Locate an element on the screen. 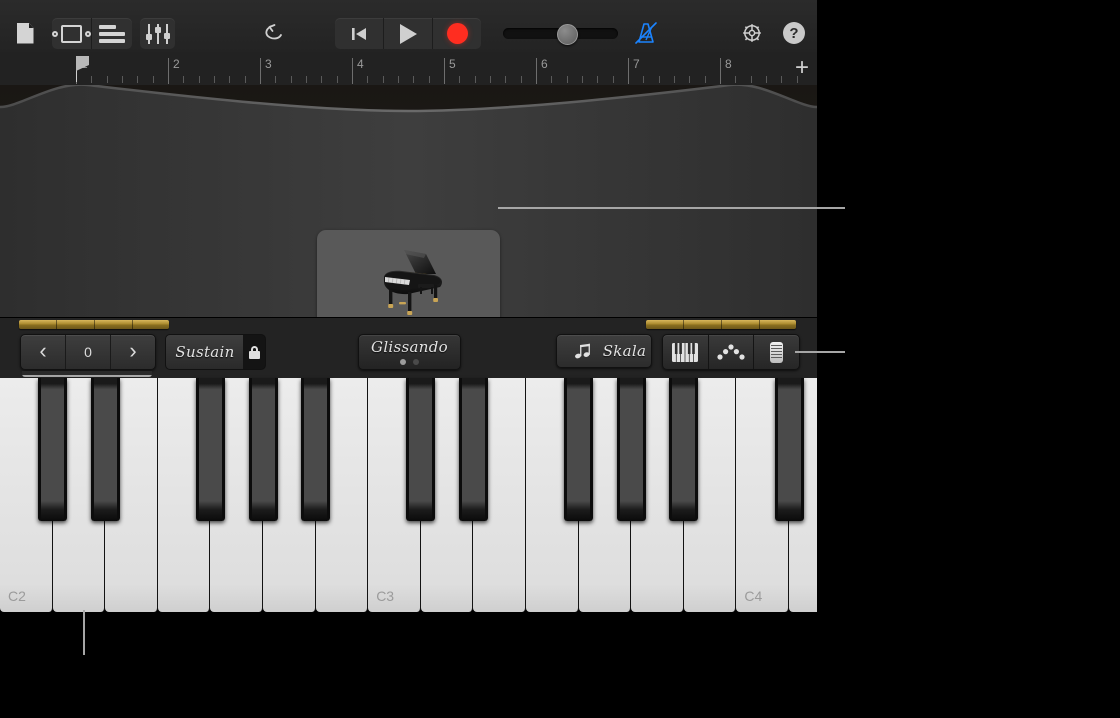 The width and height of the screenshot is (1120, 718). record-button is located at coordinates (457, 33).